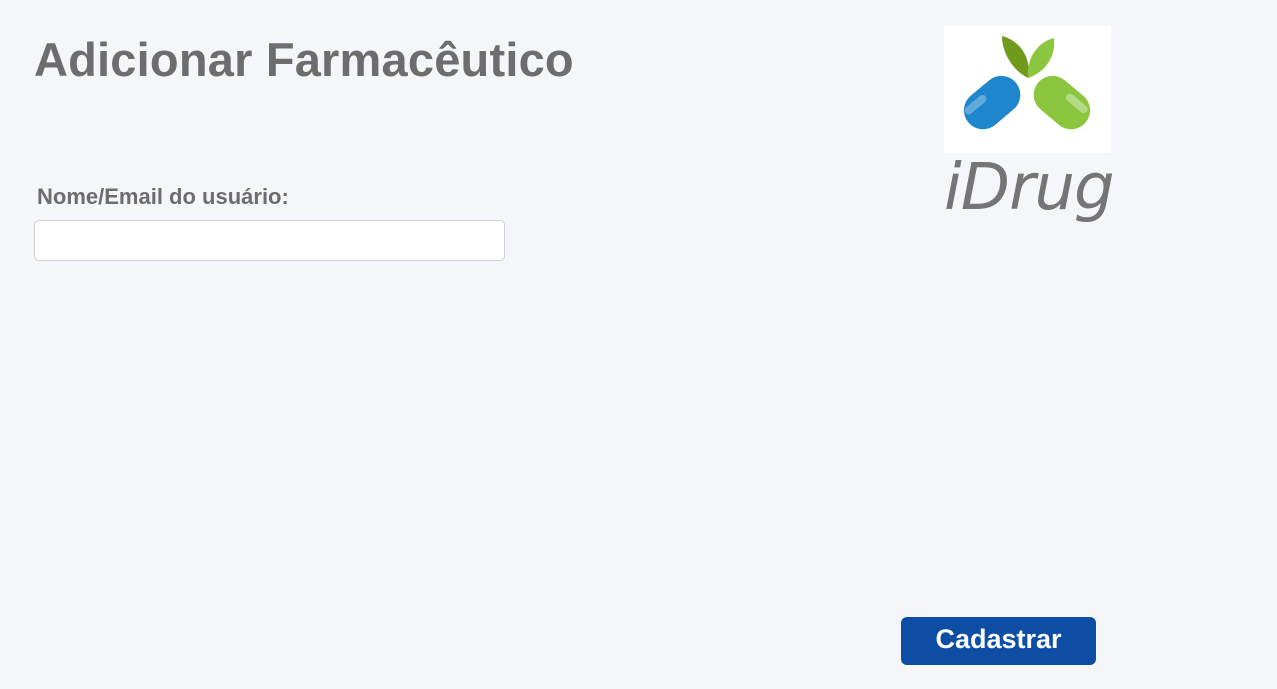  I want to click on capsule-leaves-logo-icon, so click(1027, 83).